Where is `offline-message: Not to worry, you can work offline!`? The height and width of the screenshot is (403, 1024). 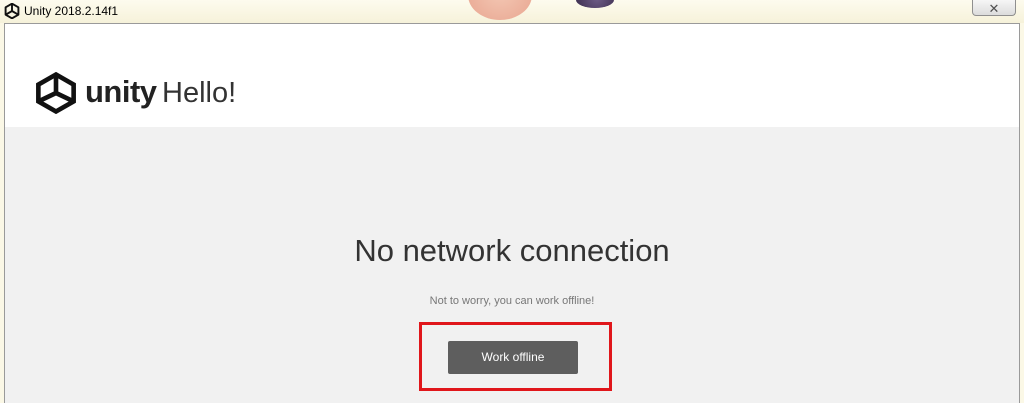
offline-message: Not to worry, you can work offline! is located at coordinates (512, 301).